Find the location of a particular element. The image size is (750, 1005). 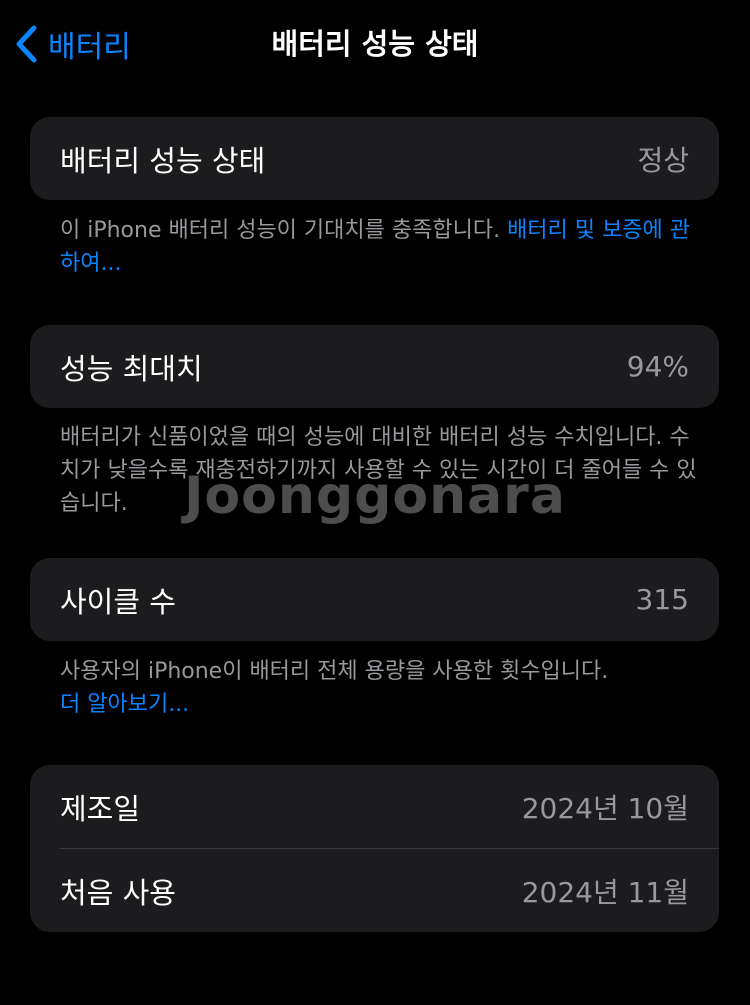

battery-health-card: 배터리 성능 상태 정상 is located at coordinates (374, 158).